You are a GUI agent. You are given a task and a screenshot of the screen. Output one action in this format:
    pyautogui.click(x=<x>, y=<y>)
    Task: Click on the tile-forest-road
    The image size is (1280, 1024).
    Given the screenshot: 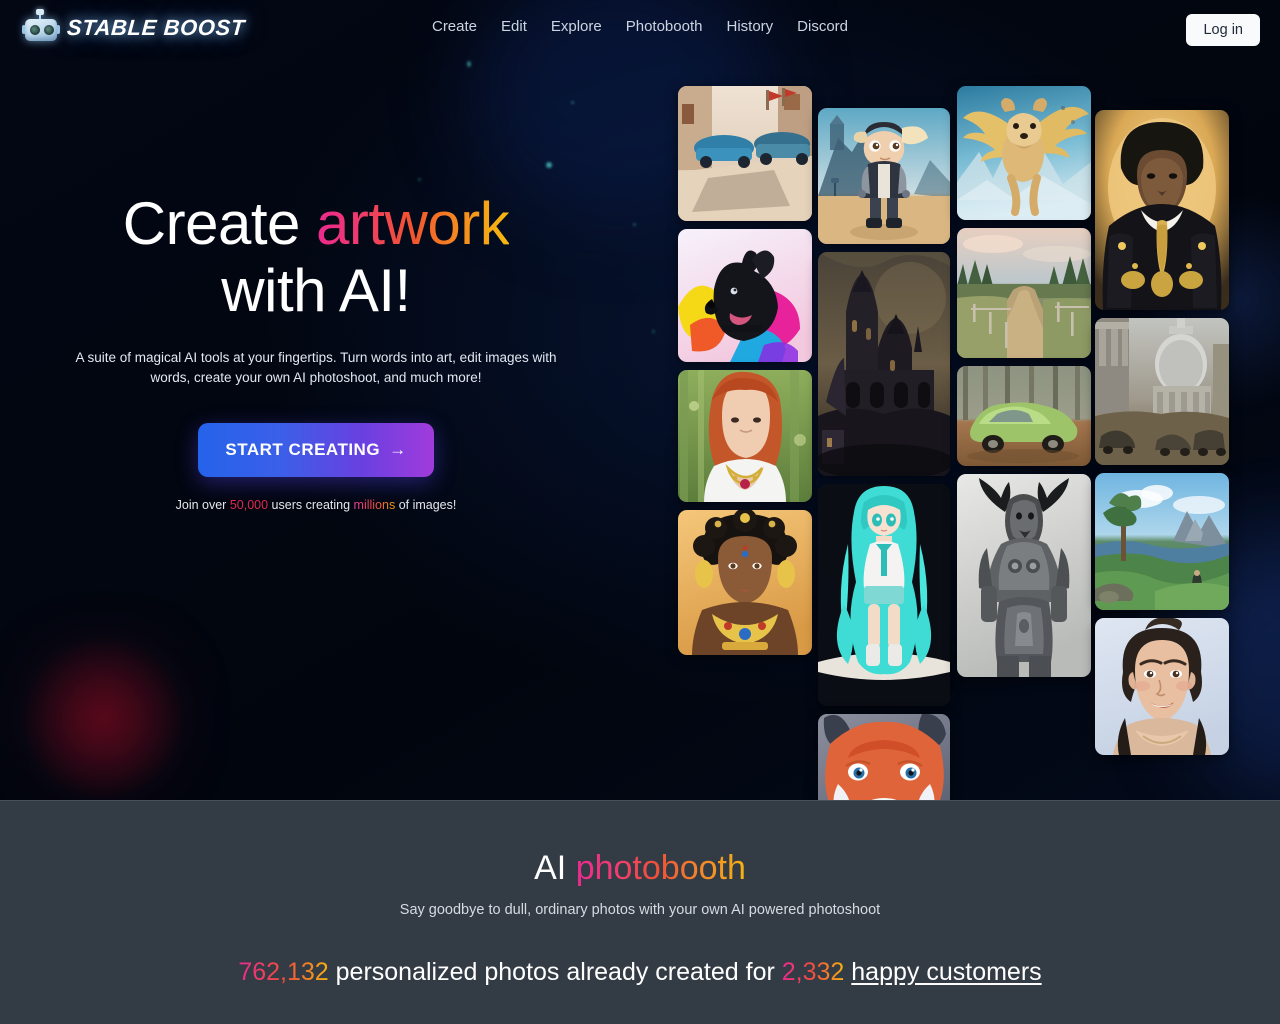 What is the action you would take?
    pyautogui.click(x=1024, y=293)
    